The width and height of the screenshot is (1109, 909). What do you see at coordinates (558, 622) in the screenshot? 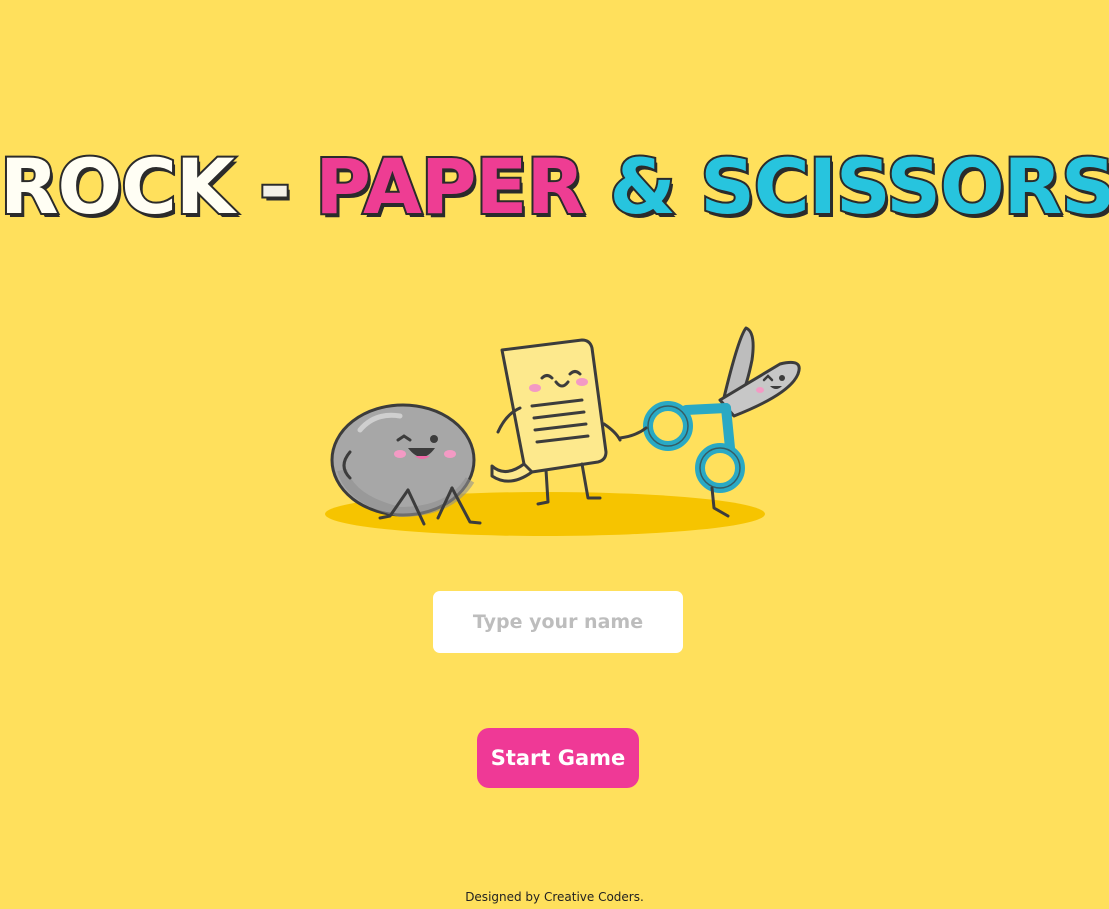
I see `player-name-input` at bounding box center [558, 622].